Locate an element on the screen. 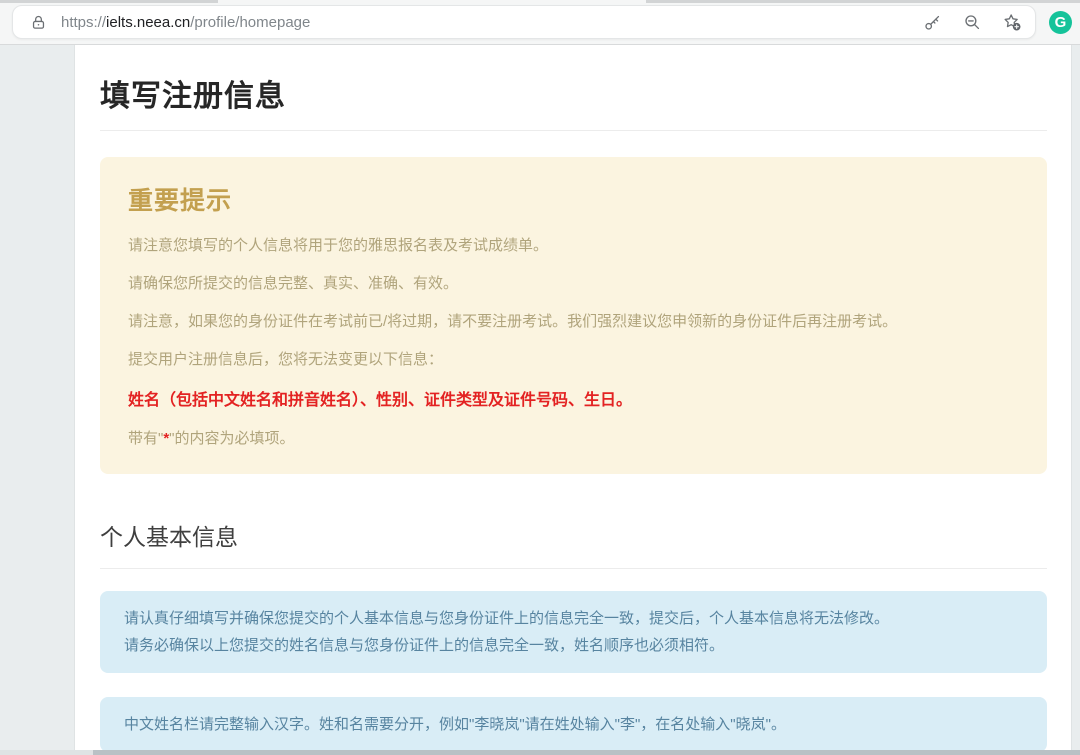 The height and width of the screenshot is (755, 1080). notice-line: 请注意您填写的个人信息将用于您的雅思报名表及考试成绩单。 is located at coordinates (338, 245).